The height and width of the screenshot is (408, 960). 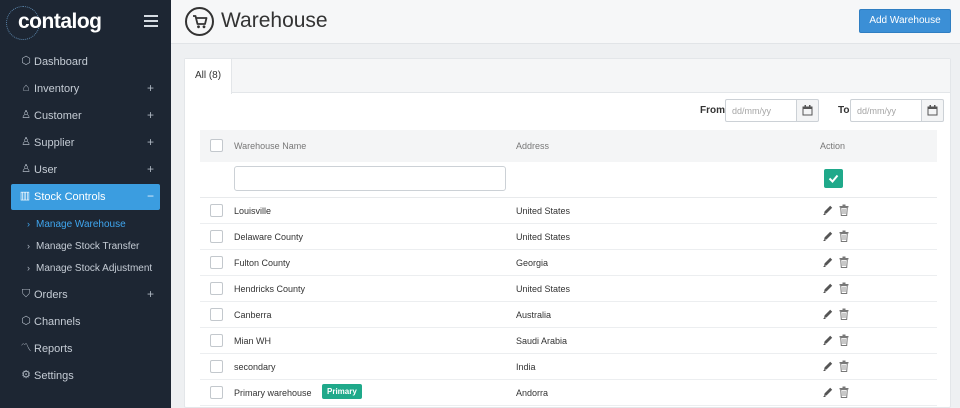 What do you see at coordinates (57, 89) in the screenshot?
I see `sidebar-item-label: Inventory` at bounding box center [57, 89].